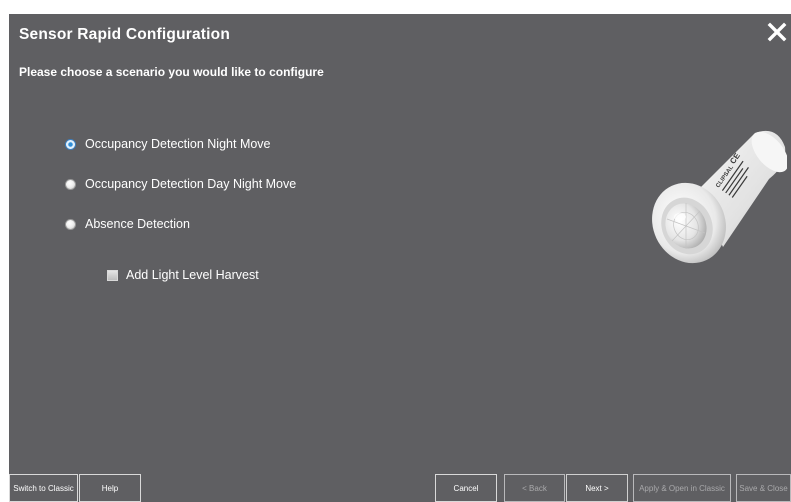 Image resolution: width=791 pixels, height=502 pixels. Describe the element at coordinates (682, 488) in the screenshot. I see `apply-and-open-in-classic-button: Apply & Open in Classic` at that location.